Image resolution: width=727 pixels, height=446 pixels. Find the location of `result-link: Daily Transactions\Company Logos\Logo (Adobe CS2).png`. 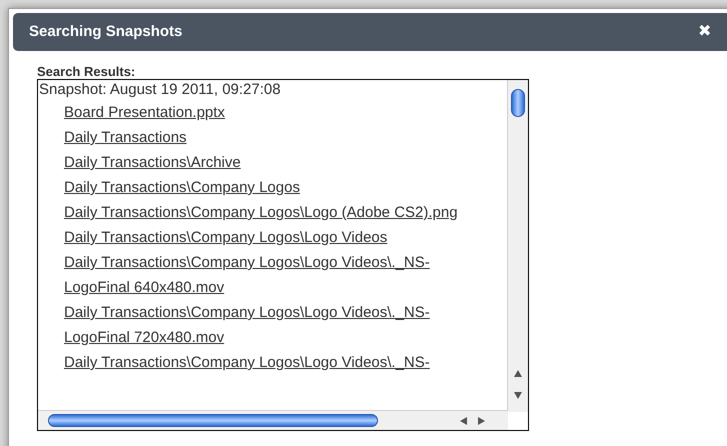

result-link: Daily Transactions\Company Logos\Logo (Adobe CS2).png is located at coordinates (276, 212).